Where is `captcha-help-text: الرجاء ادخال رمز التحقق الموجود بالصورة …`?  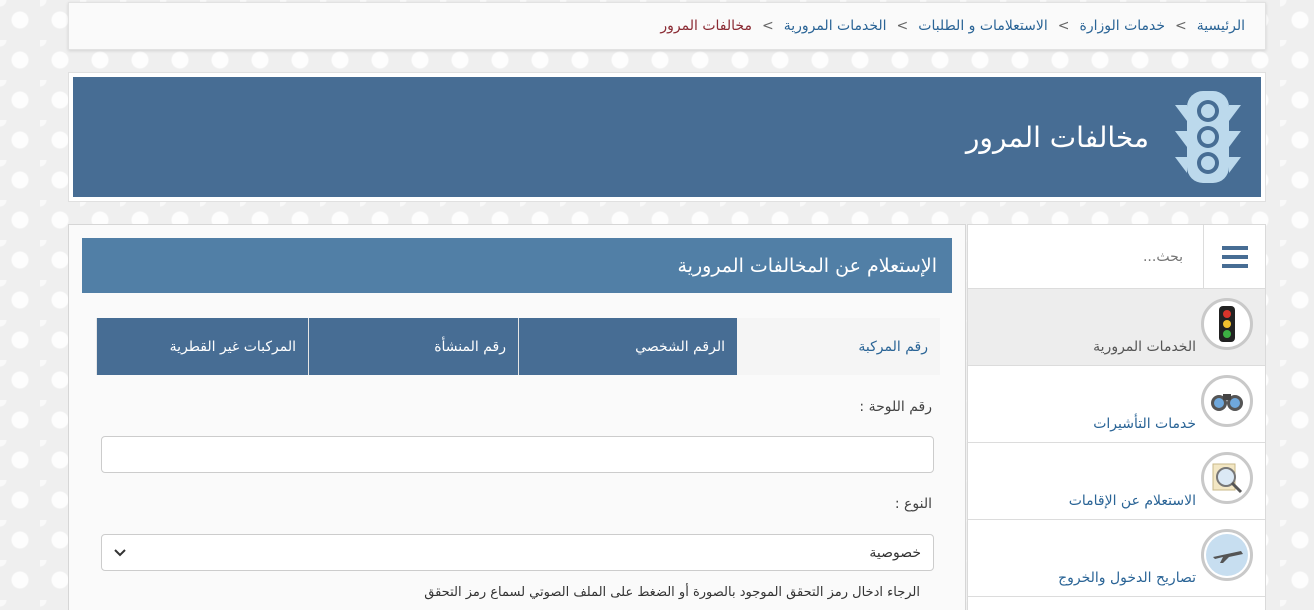 captcha-help-text: الرجاء ادخال رمز التحقق الموجود بالصورة … is located at coordinates (672, 592).